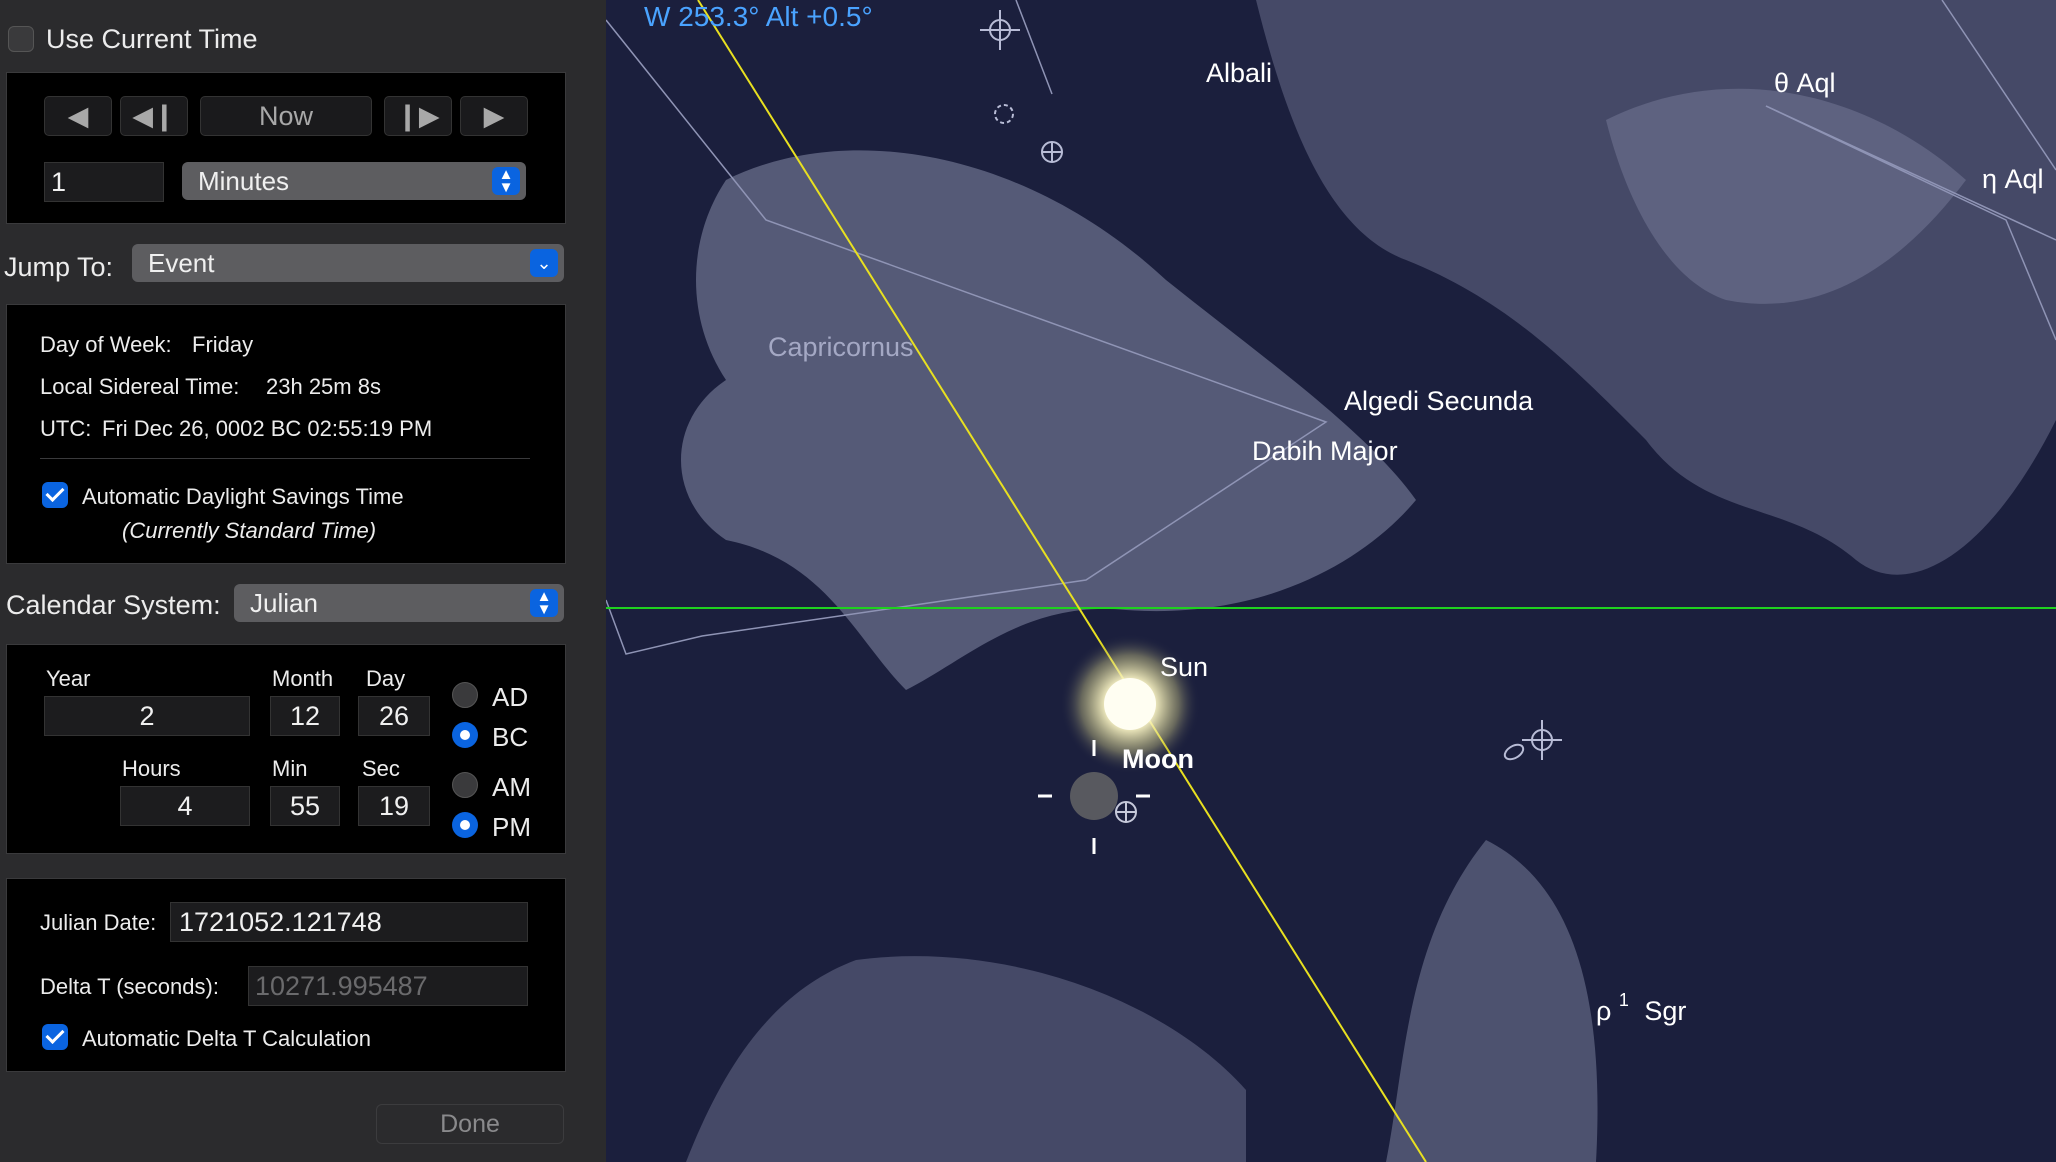  Describe the element at coordinates (66, 428) in the screenshot. I see `utc-label: UTC:` at that location.